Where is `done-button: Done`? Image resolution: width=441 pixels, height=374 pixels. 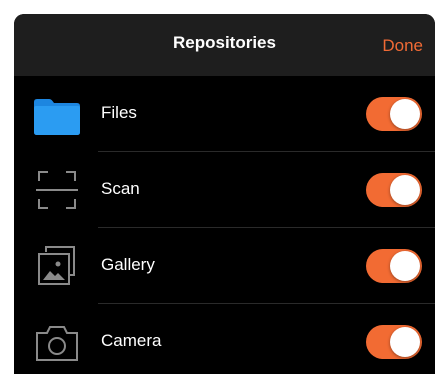
done-button: Done is located at coordinates (402, 46).